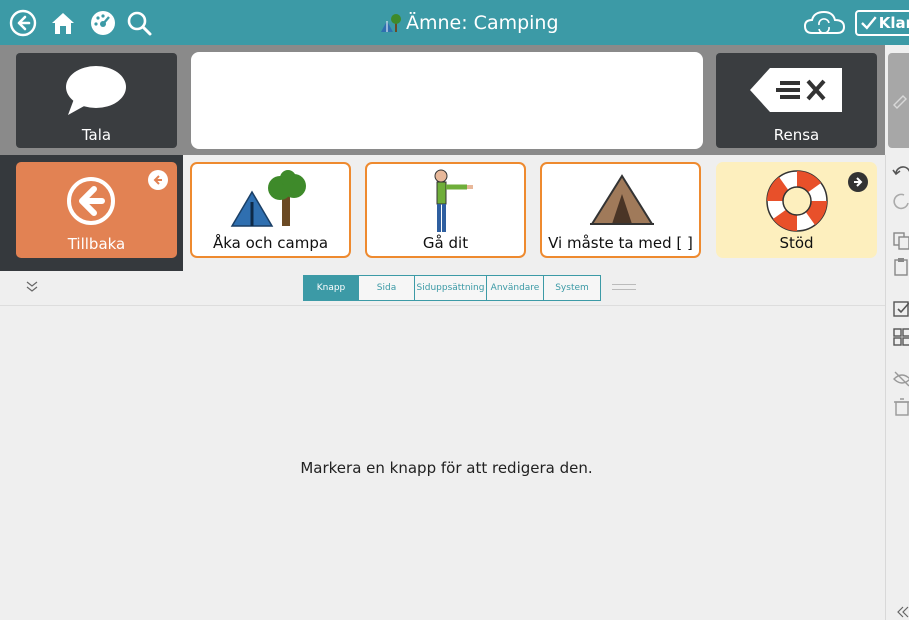  Describe the element at coordinates (620, 243) in the screenshot. I see `card-label: Vi måste ta med [ ]` at that location.